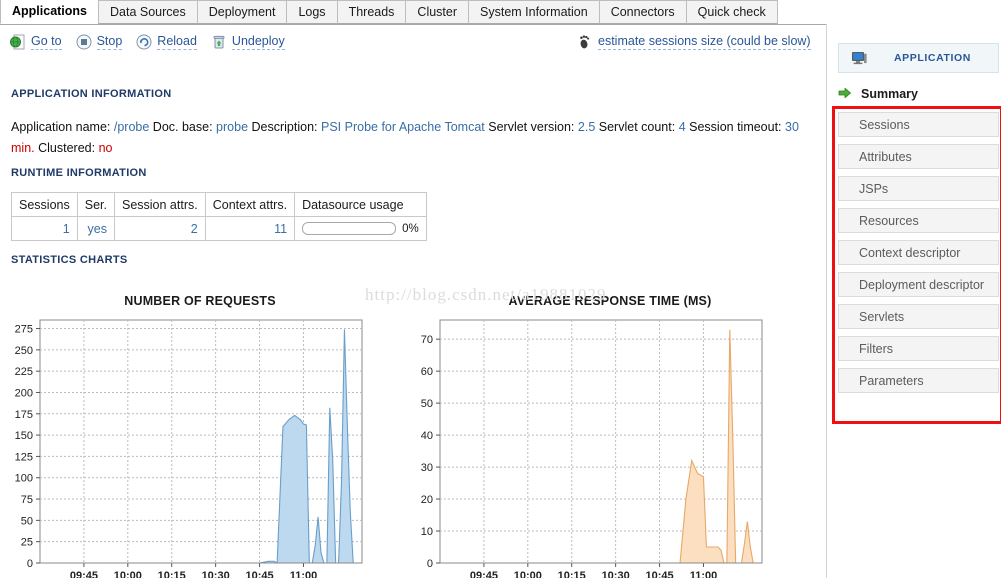 The image size is (1001, 578). Describe the element at coordinates (918, 380) in the screenshot. I see `sidebar-item-parameters: Parameters` at that location.